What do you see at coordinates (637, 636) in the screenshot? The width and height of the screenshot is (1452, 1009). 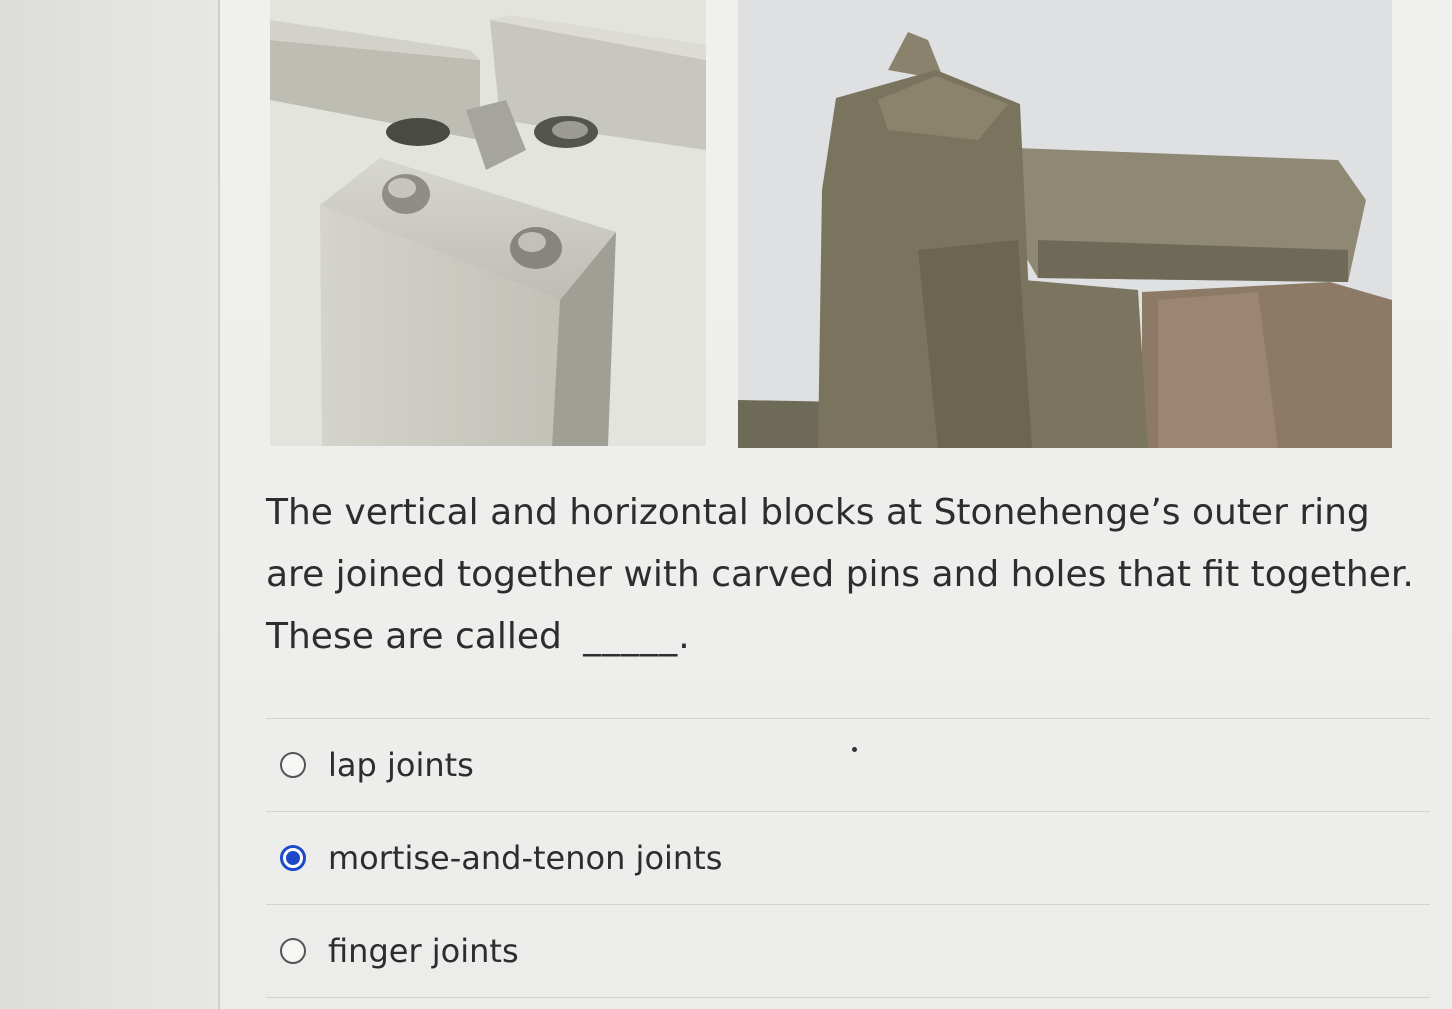 I see `question-blank: _____.` at bounding box center [637, 636].